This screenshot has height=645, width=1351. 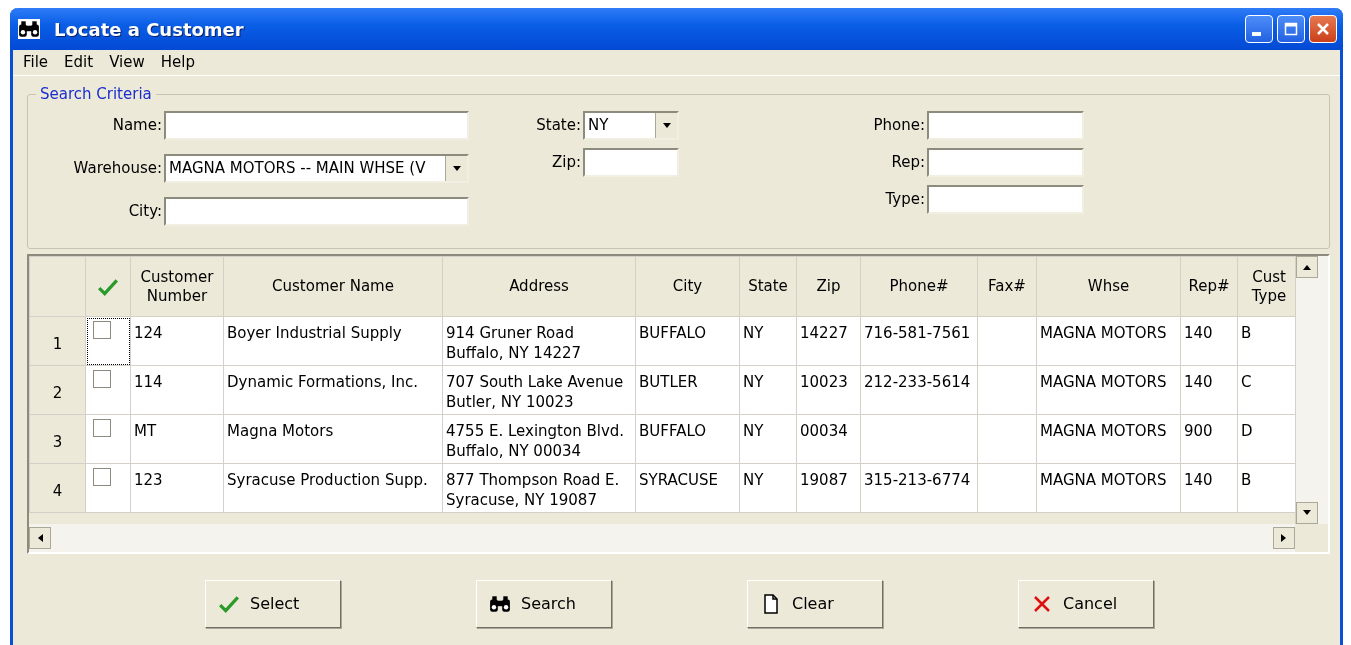 I want to click on column-header: Fax#, so click(x=1007, y=286).